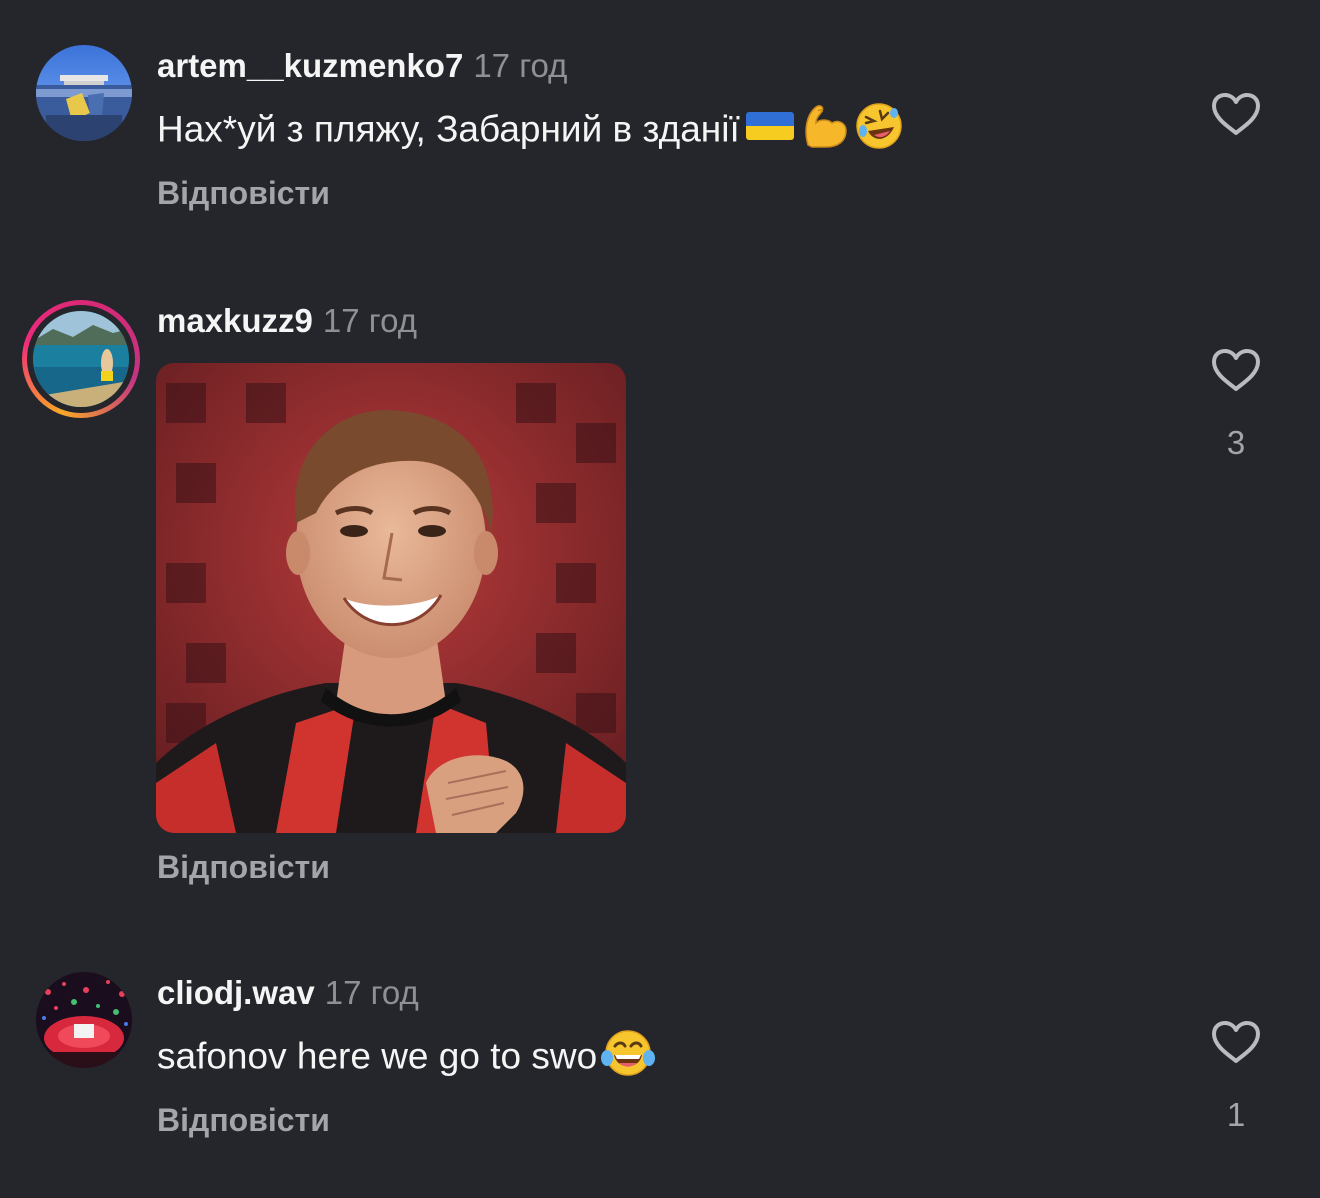 The image size is (1320, 1198). What do you see at coordinates (371, 992) in the screenshot?
I see `timestamp: 17 год` at bounding box center [371, 992].